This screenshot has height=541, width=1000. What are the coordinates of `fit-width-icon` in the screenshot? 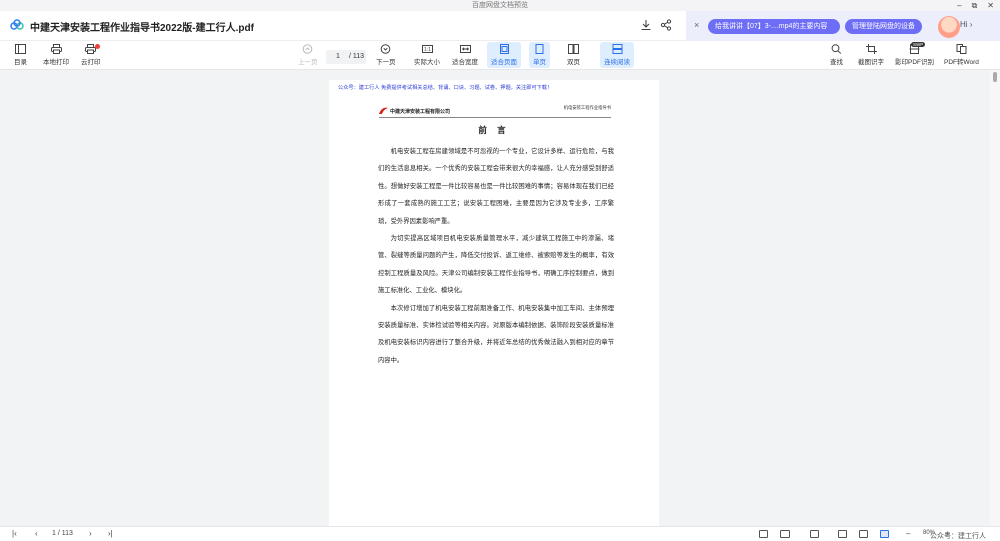 It's located at (465, 49).